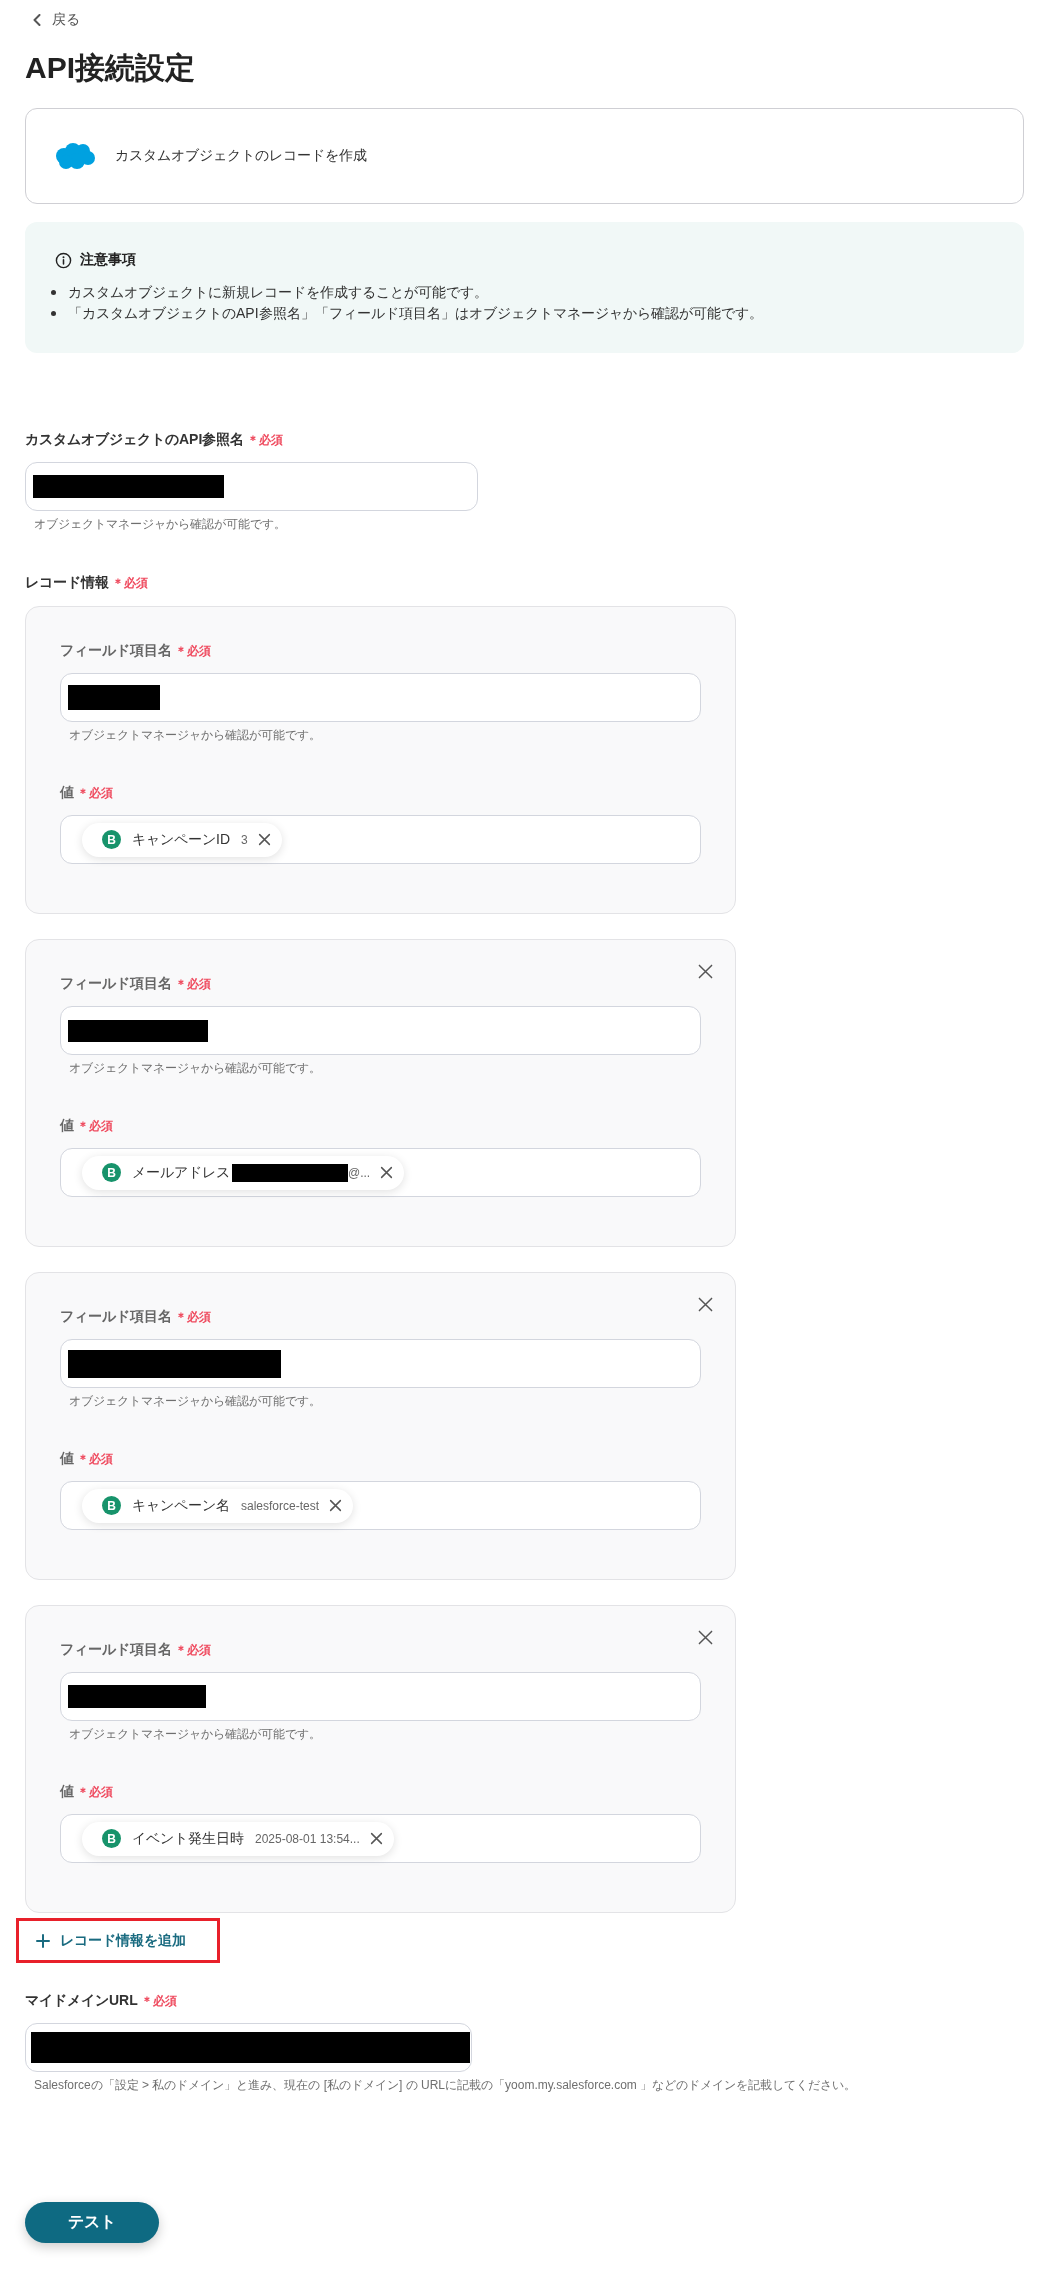  I want to click on action-title: カスタムオブジェクトのレコードを作成, so click(241, 156).